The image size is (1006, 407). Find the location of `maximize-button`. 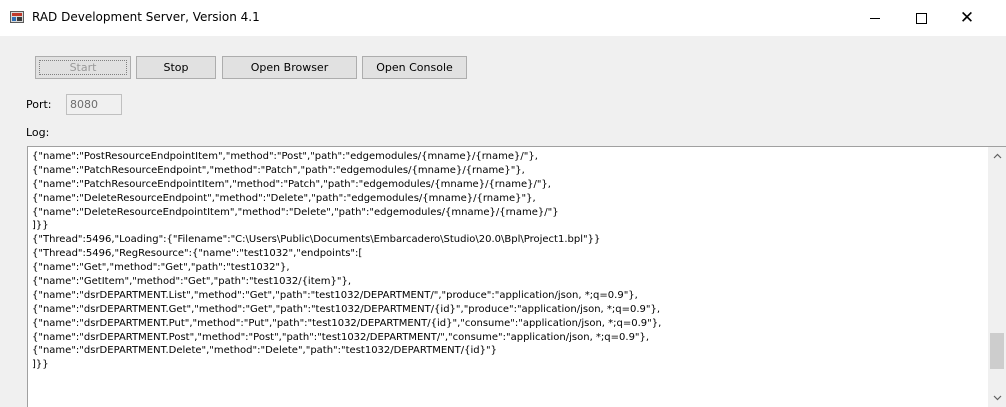

maximize-button is located at coordinates (921, 18).